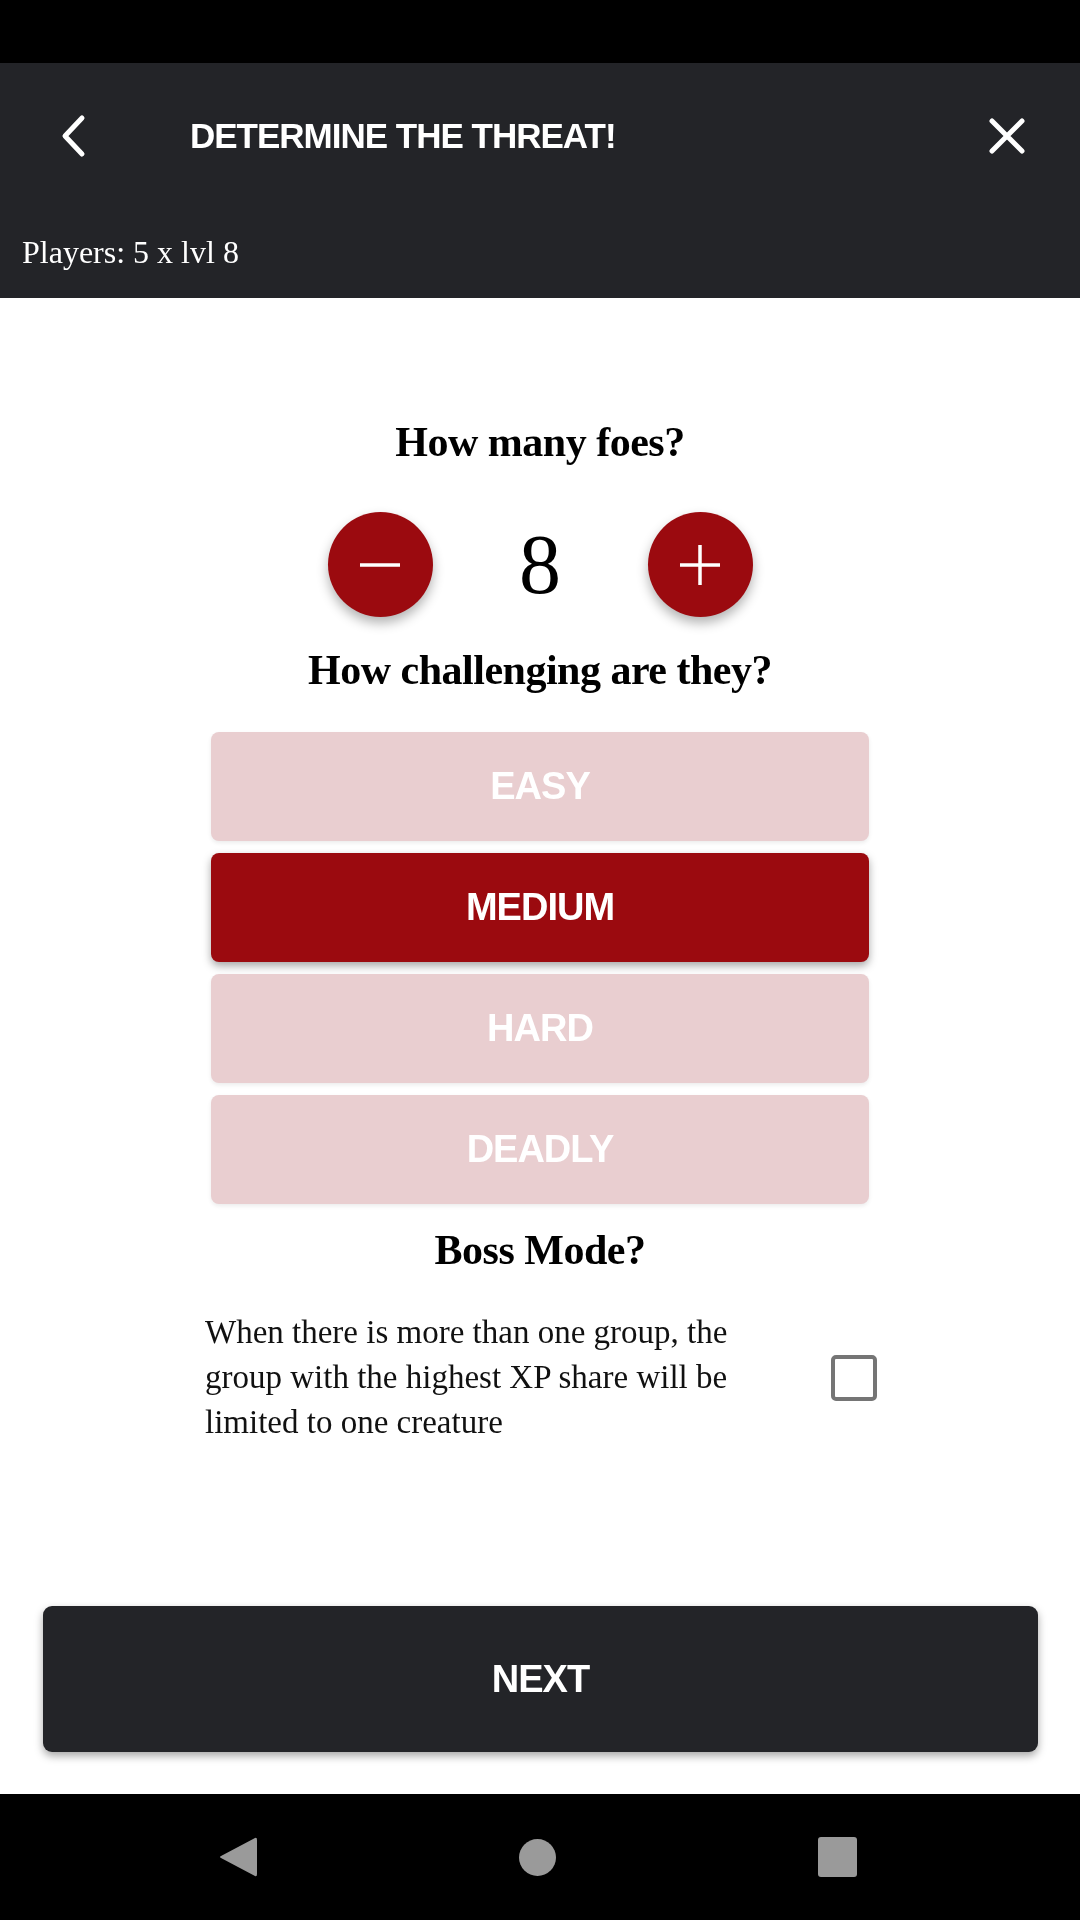  Describe the element at coordinates (540, 442) in the screenshot. I see `foes-question: How many foes?` at that location.